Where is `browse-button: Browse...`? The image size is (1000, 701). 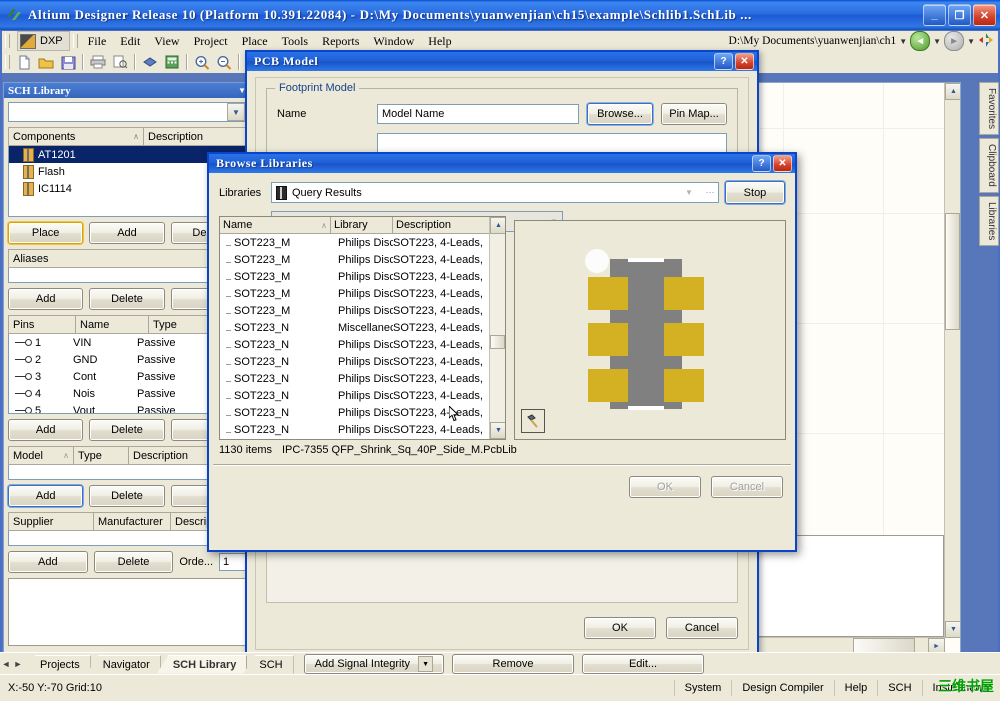
browse-button: Browse... is located at coordinates (620, 114).